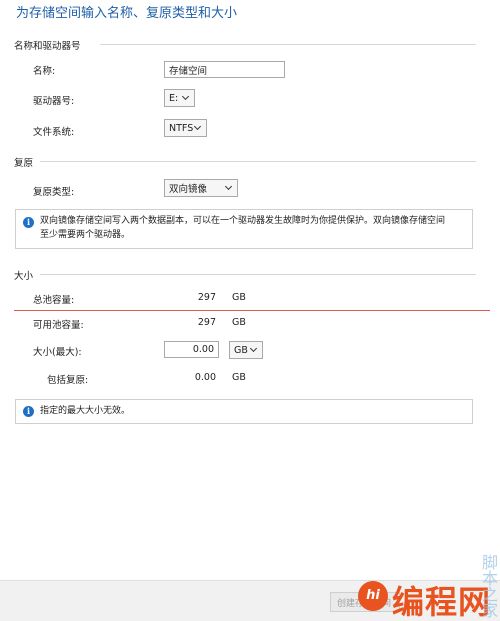 This screenshot has width=500, height=621. I want to click on resiliency-info-line2: 至少需要两个驱动器。, so click(85, 235).